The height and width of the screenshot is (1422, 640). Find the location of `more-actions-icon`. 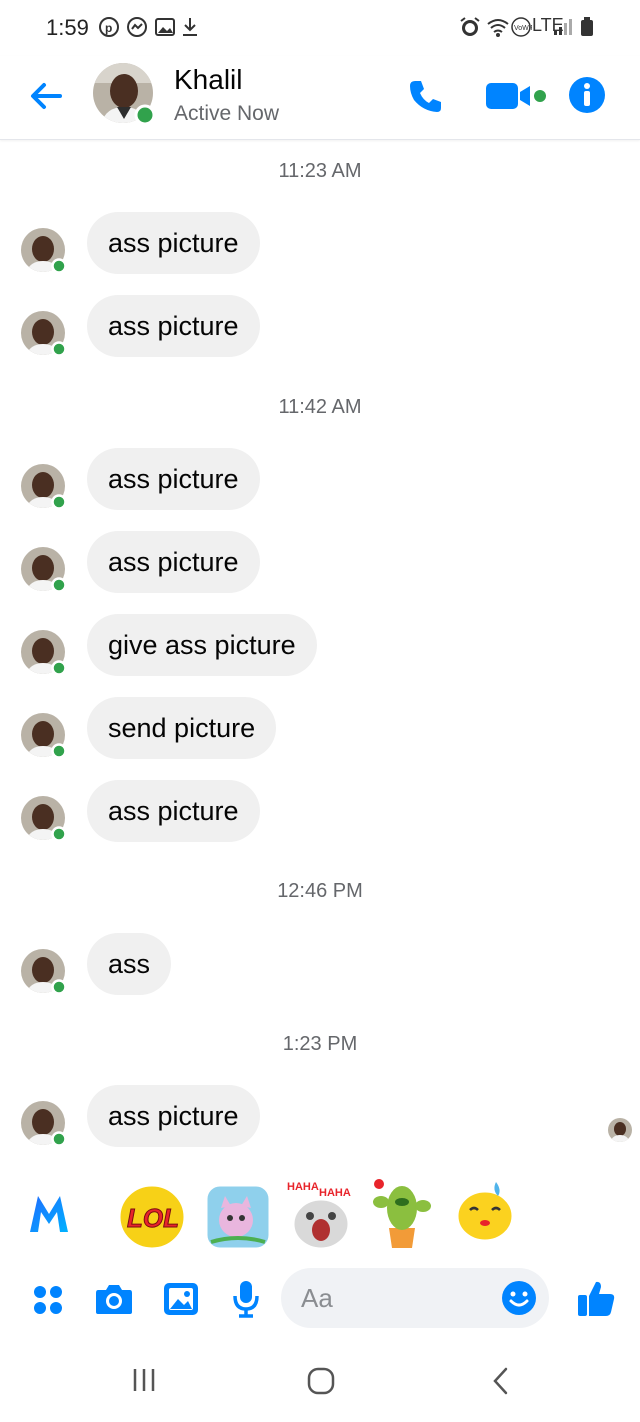

more-actions-icon is located at coordinates (48, 1300).